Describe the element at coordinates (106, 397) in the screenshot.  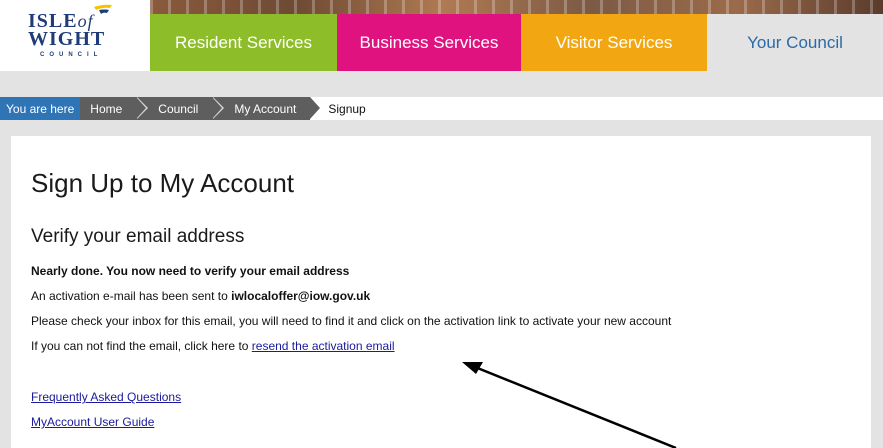
I see `faq-link: Frequently Asked Questions` at that location.